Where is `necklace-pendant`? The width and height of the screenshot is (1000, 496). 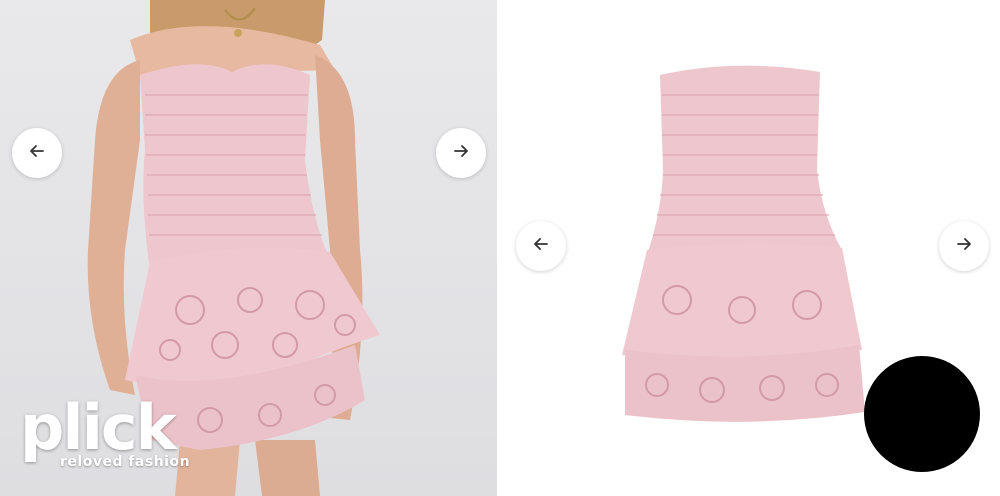 necklace-pendant is located at coordinates (238, 33).